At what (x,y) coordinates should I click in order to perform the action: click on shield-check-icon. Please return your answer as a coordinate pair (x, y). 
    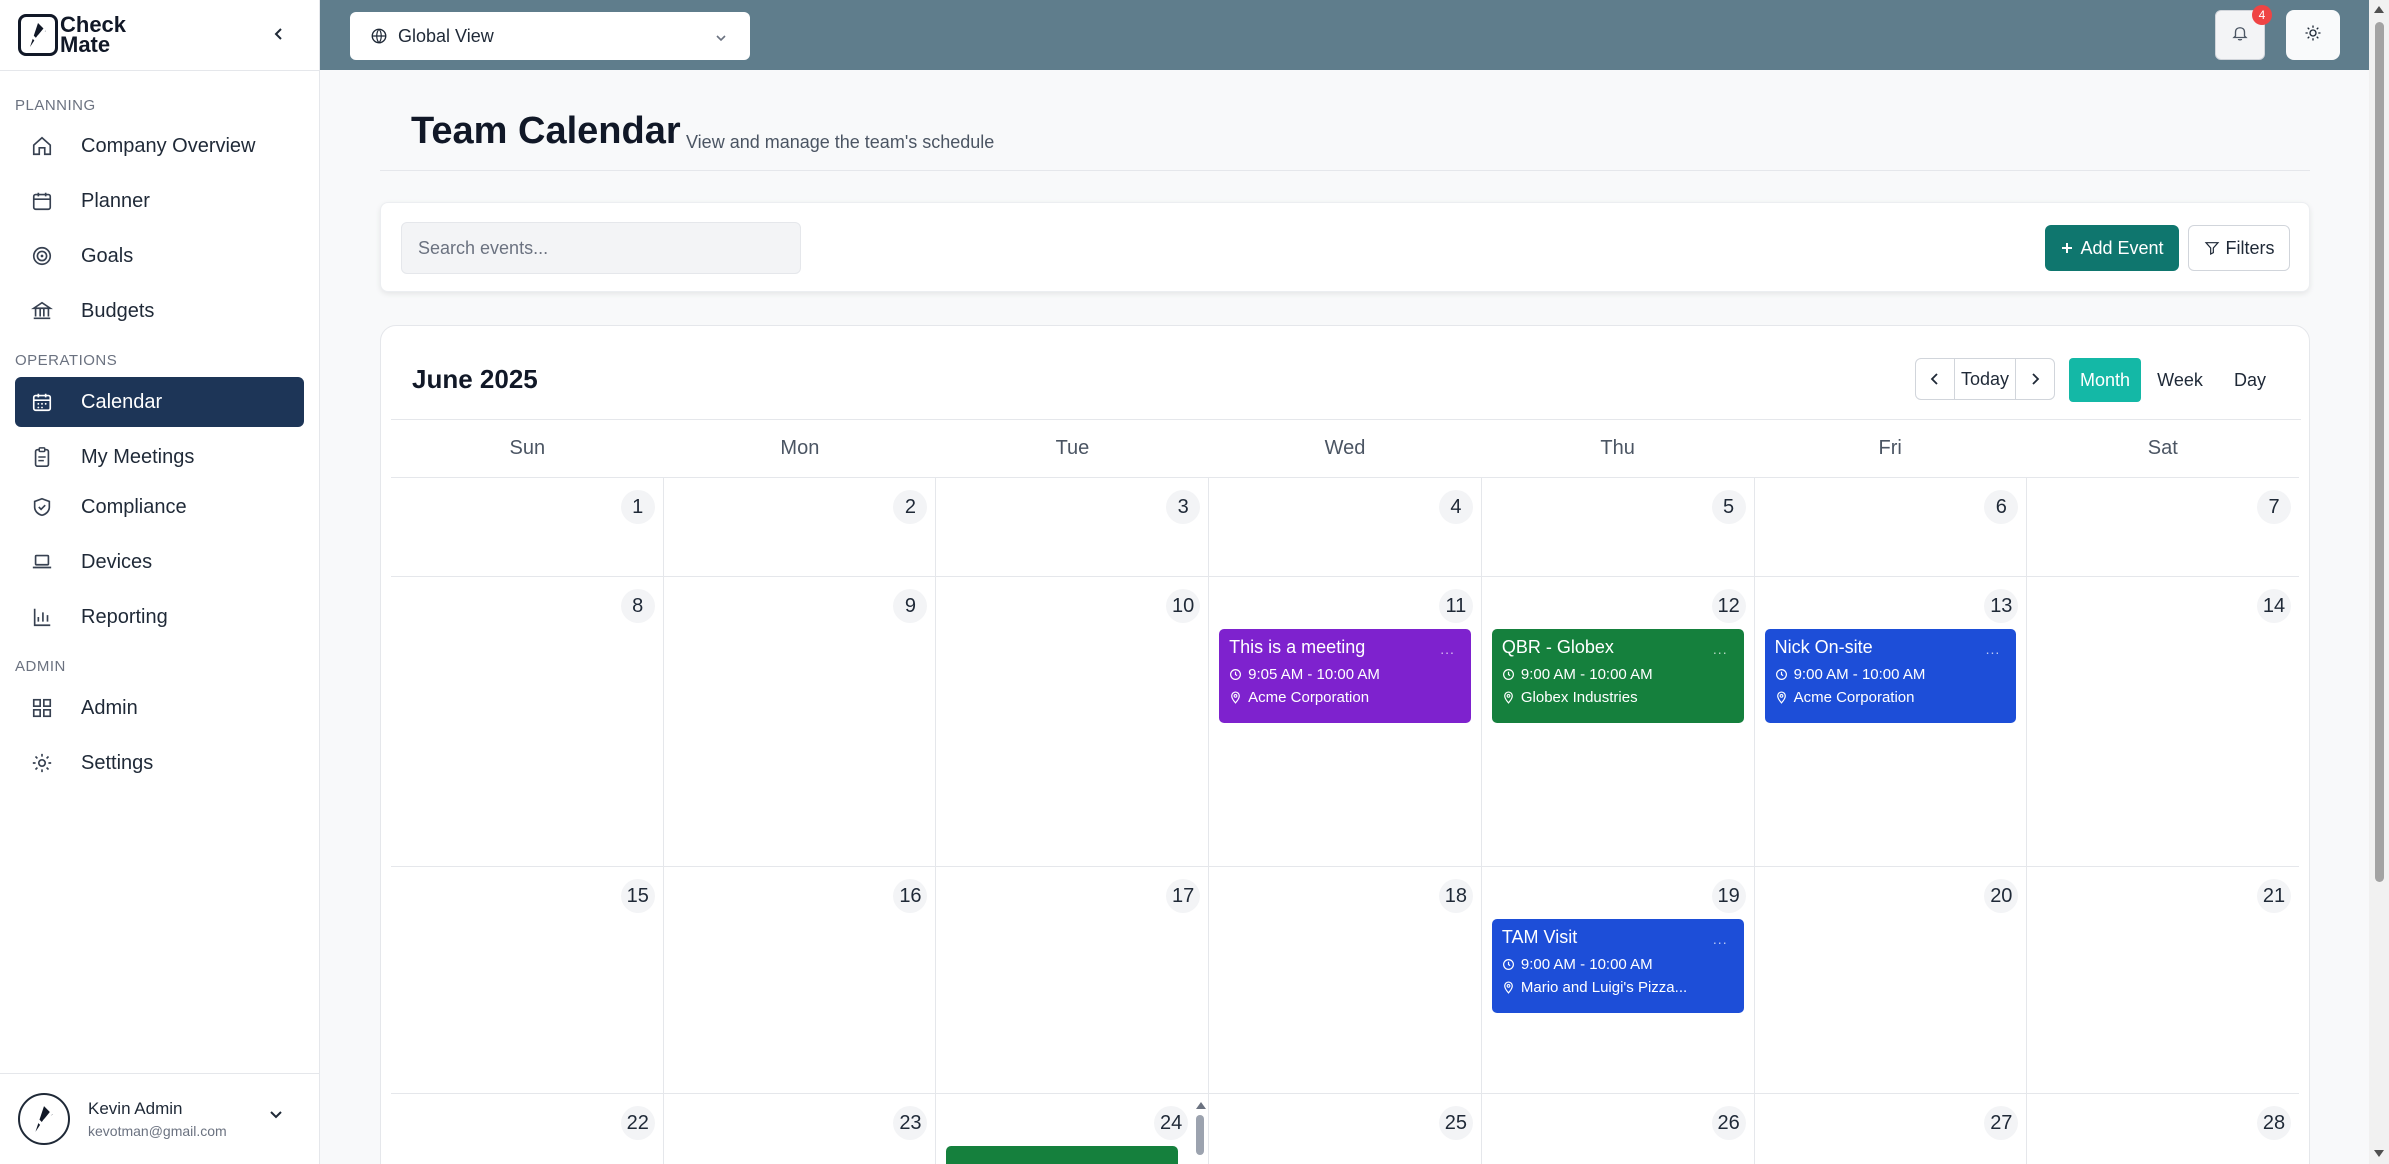
    Looking at the image, I should click on (42, 507).